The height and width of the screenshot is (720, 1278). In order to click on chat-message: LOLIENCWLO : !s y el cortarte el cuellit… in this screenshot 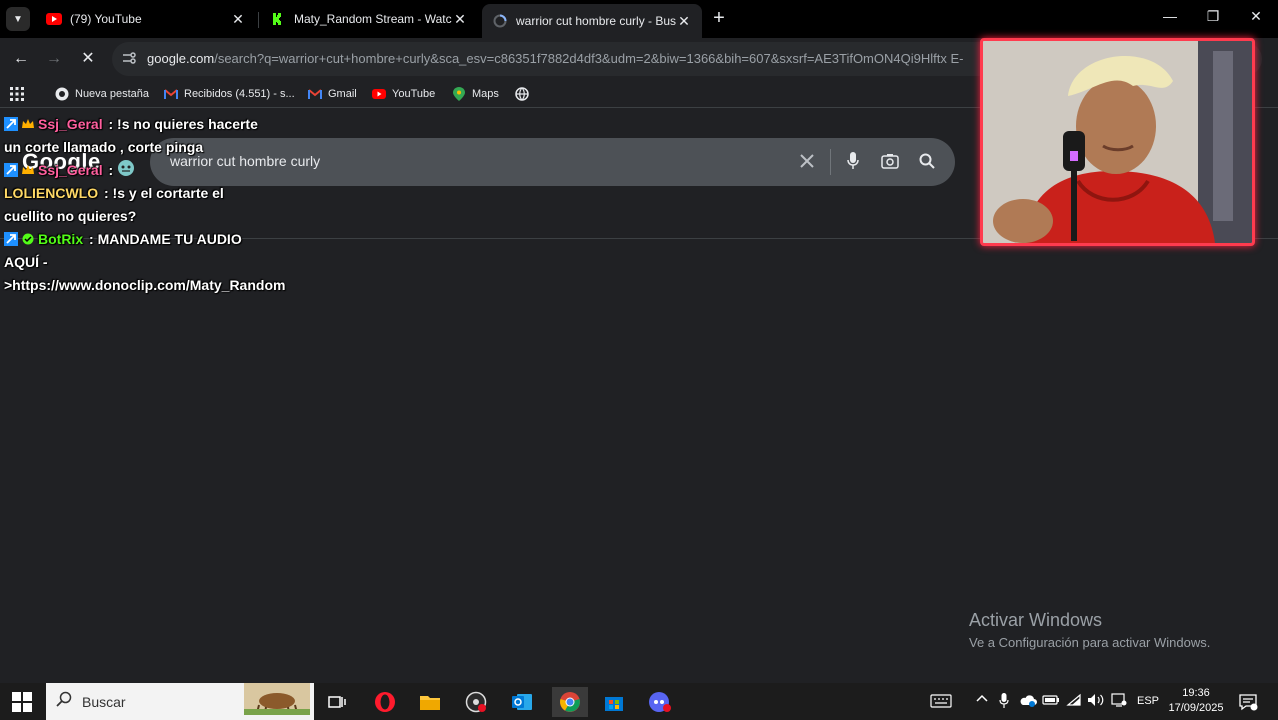, I will do `click(134, 205)`.